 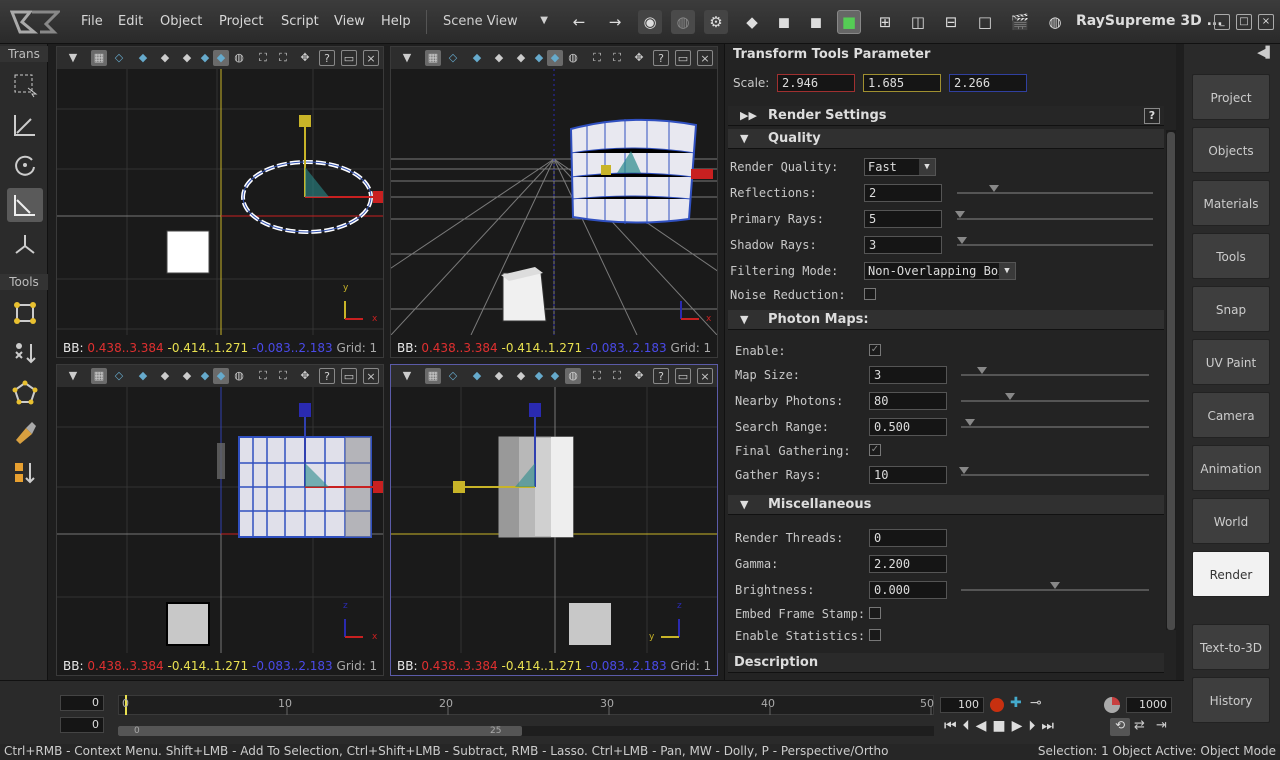 What do you see at coordinates (1055, 427) in the screenshot?
I see `search-range-slider` at bounding box center [1055, 427].